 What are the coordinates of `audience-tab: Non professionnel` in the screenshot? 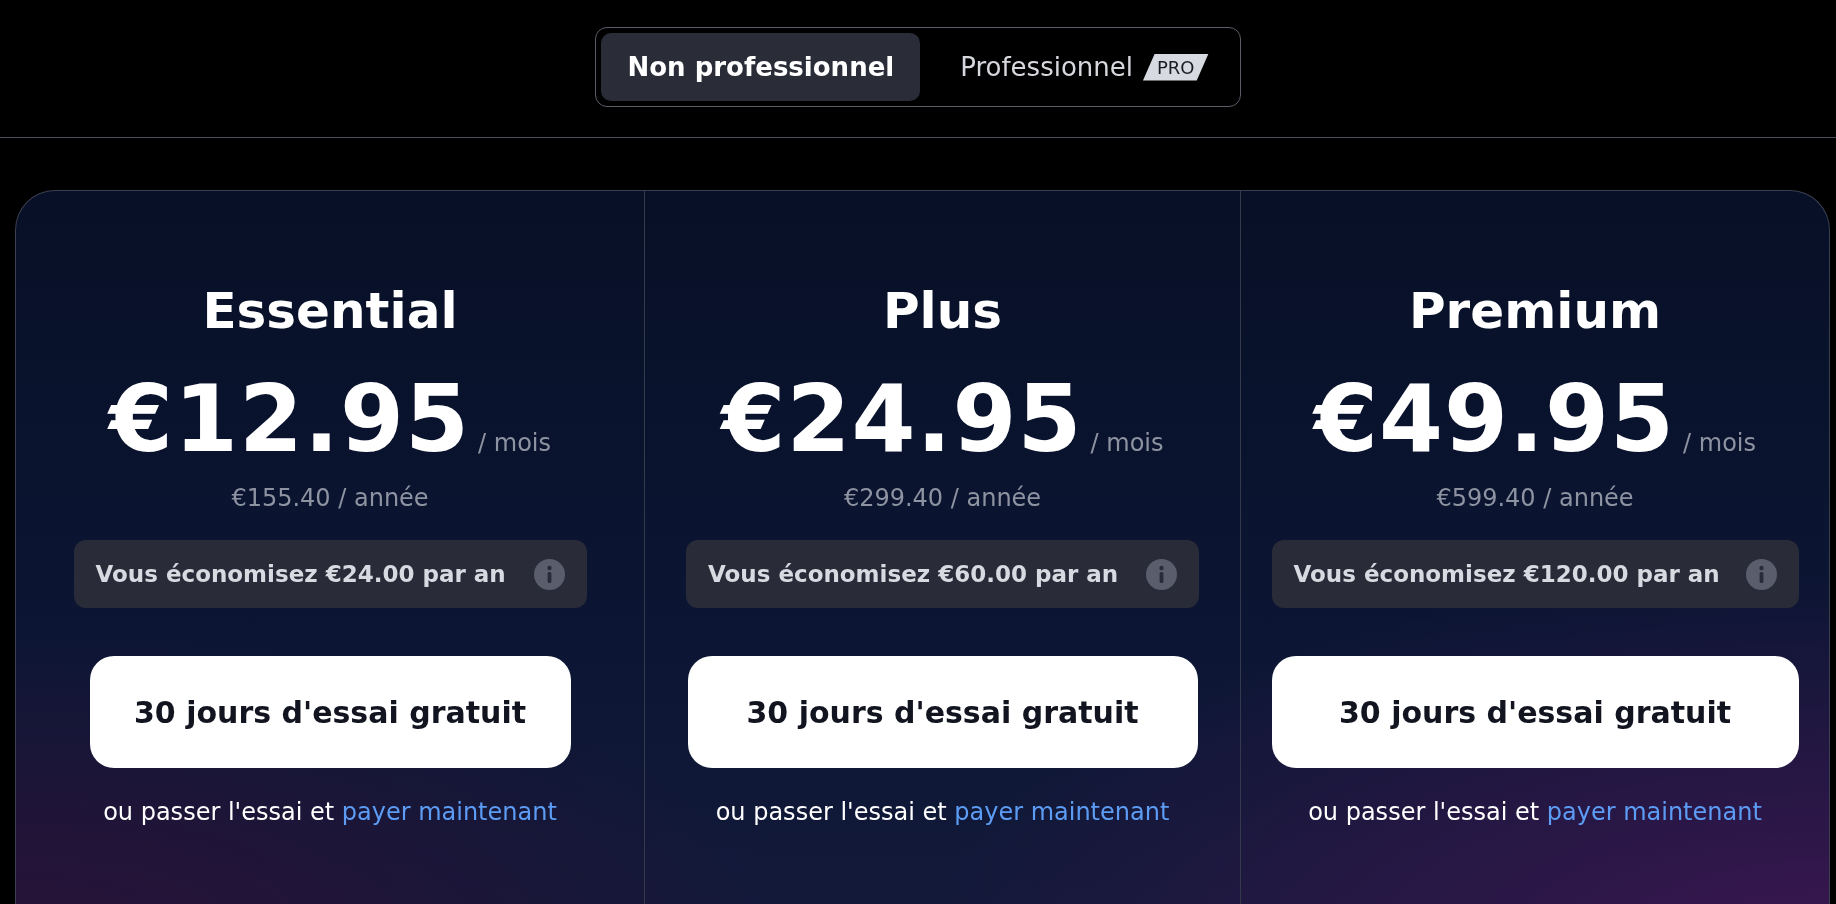 It's located at (761, 67).